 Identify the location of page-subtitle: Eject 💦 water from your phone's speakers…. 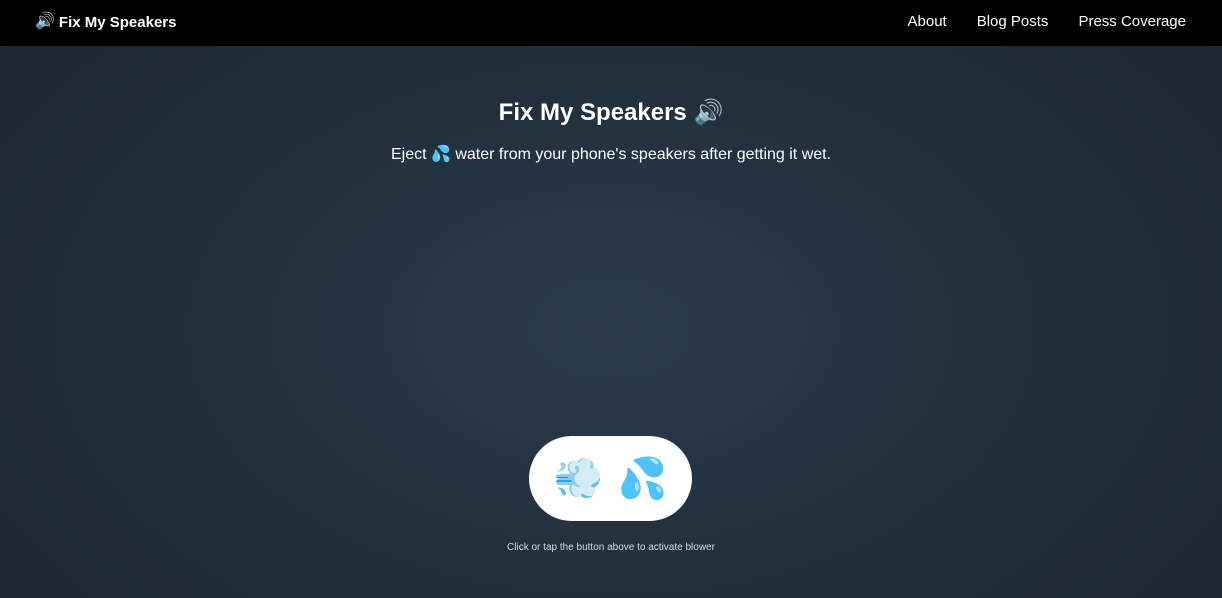
(611, 154).